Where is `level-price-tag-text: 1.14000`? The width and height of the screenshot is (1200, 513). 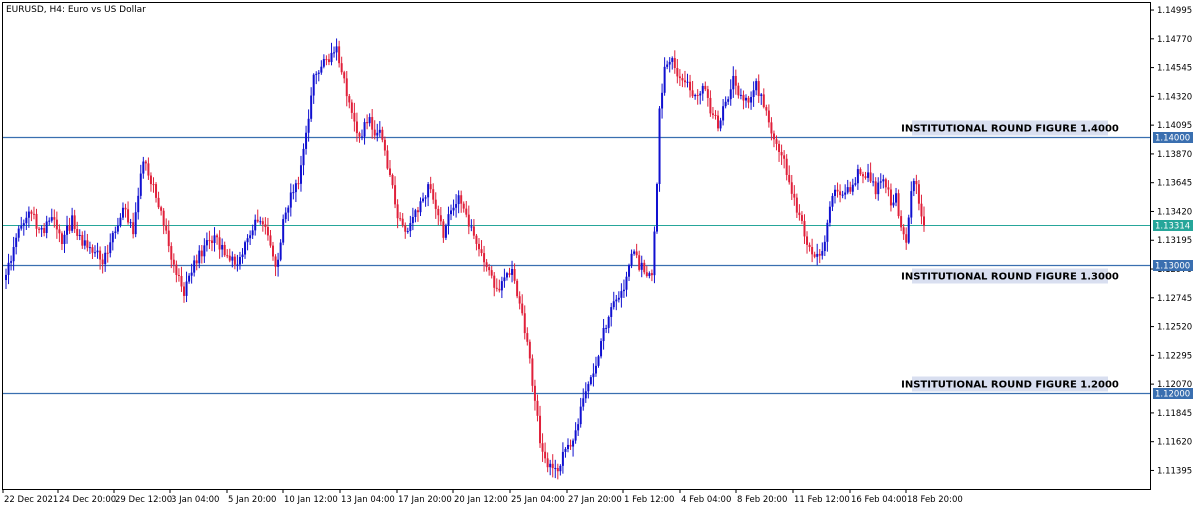
level-price-tag-text: 1.14000 is located at coordinates (1172, 139).